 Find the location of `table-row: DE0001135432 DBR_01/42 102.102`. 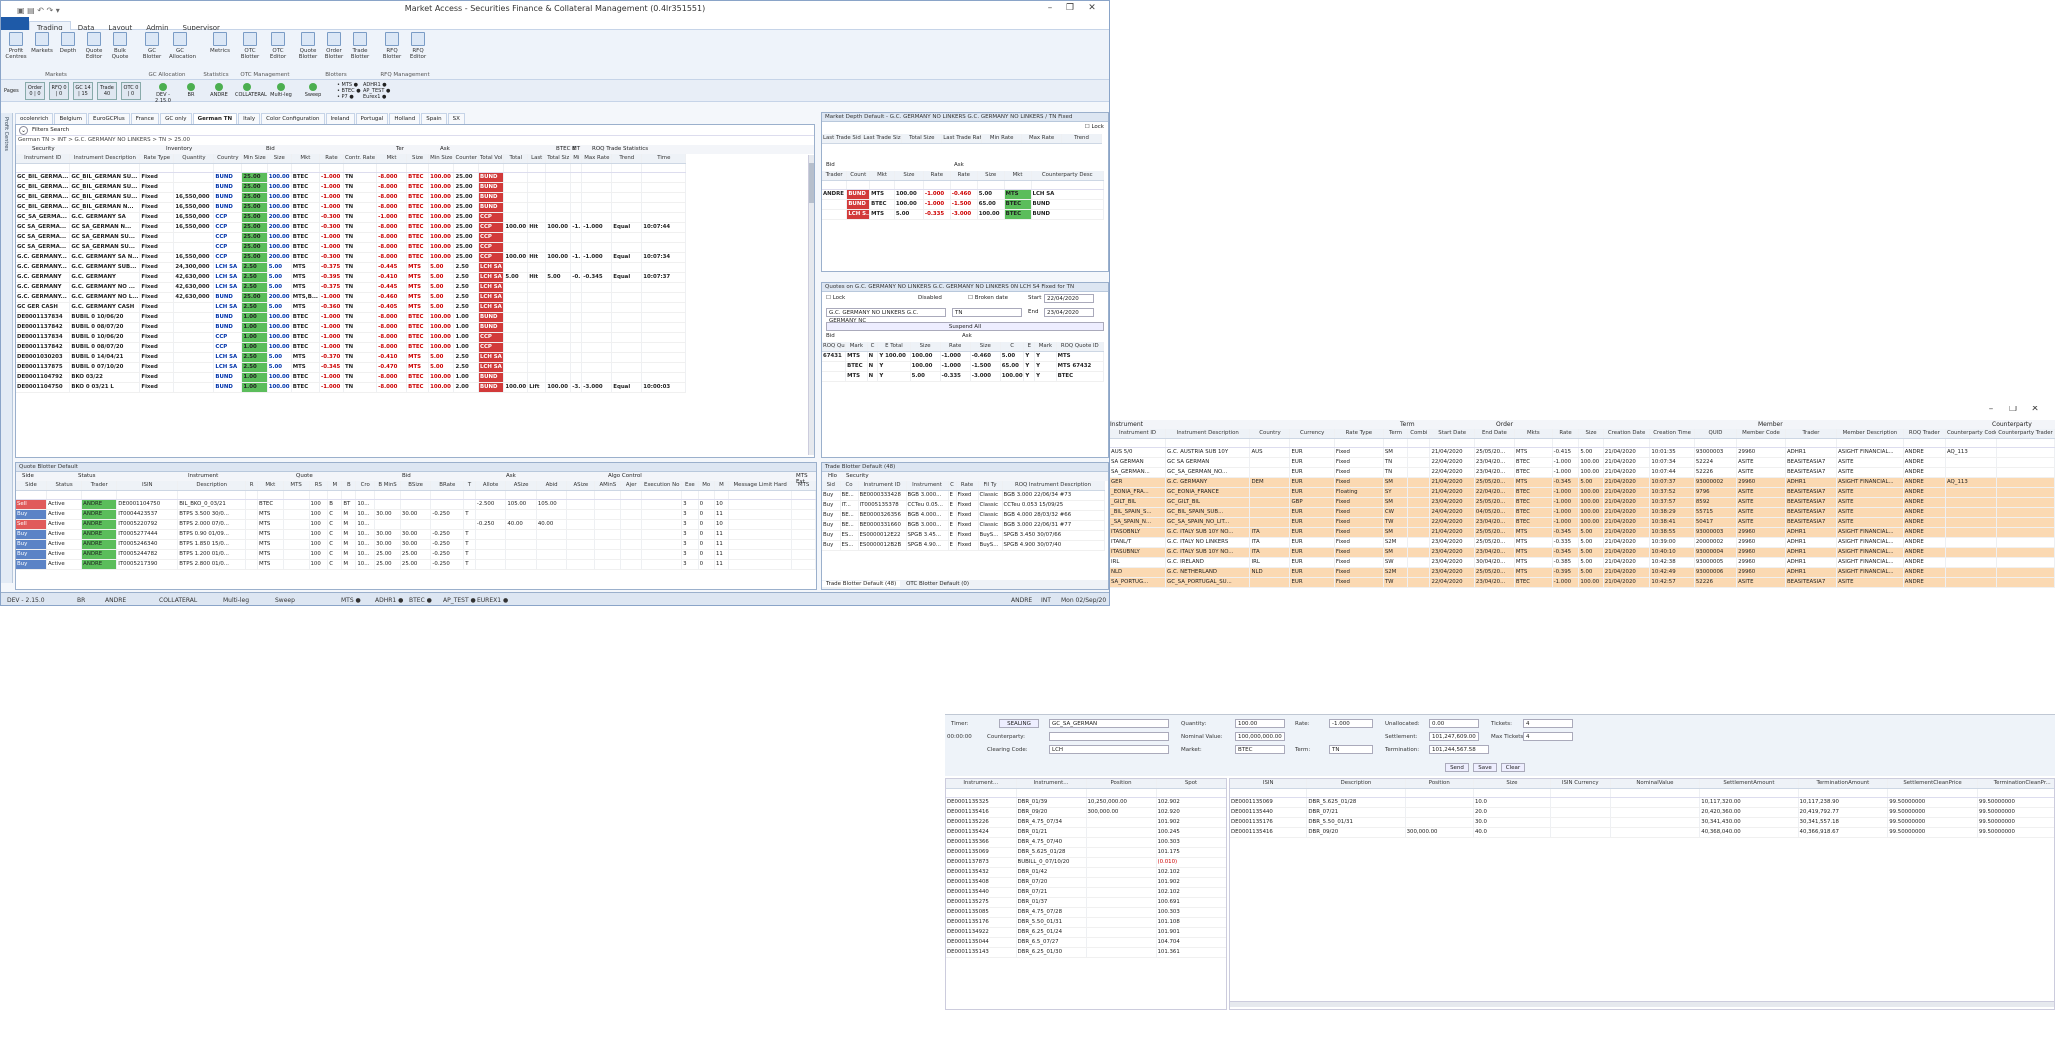

table-row: DE0001135432 DBR_01/42 102.102 is located at coordinates (1086, 872).